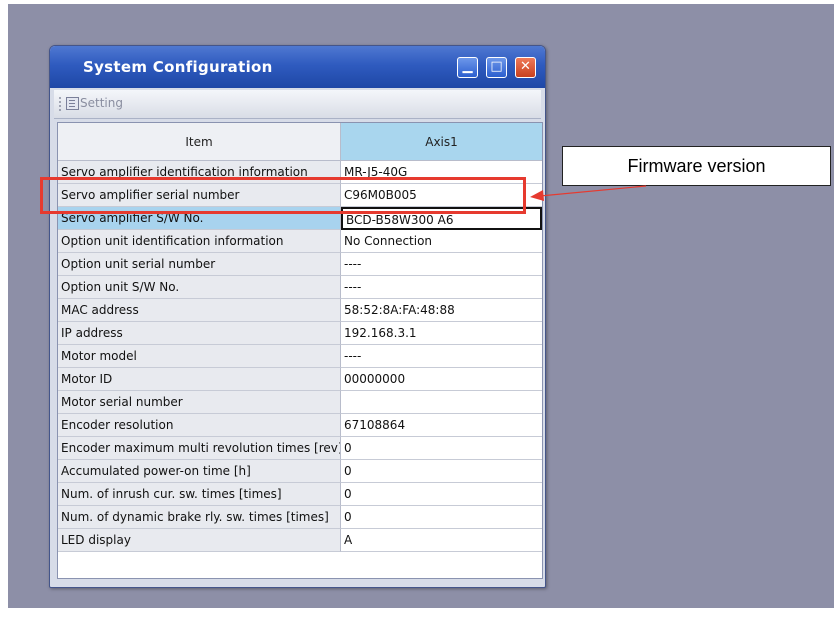 The width and height of the screenshot is (834, 631). Describe the element at coordinates (441, 241) in the screenshot. I see `axis1-value-cell: No Connection` at that location.